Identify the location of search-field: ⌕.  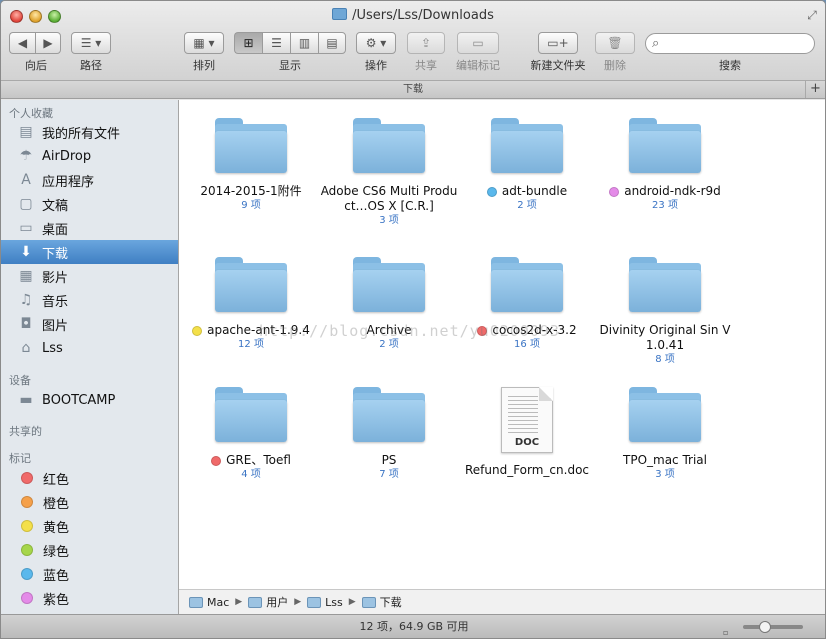
(730, 43).